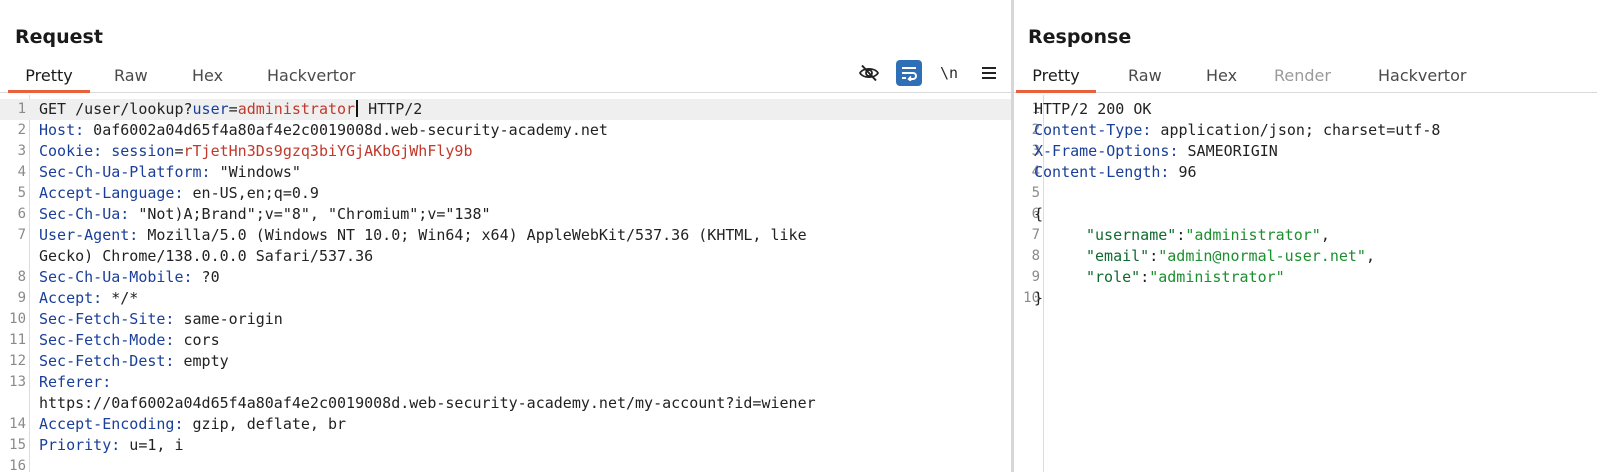 The width and height of the screenshot is (1597, 472). Describe the element at coordinates (21, 109) in the screenshot. I see `line-number: 1` at that location.